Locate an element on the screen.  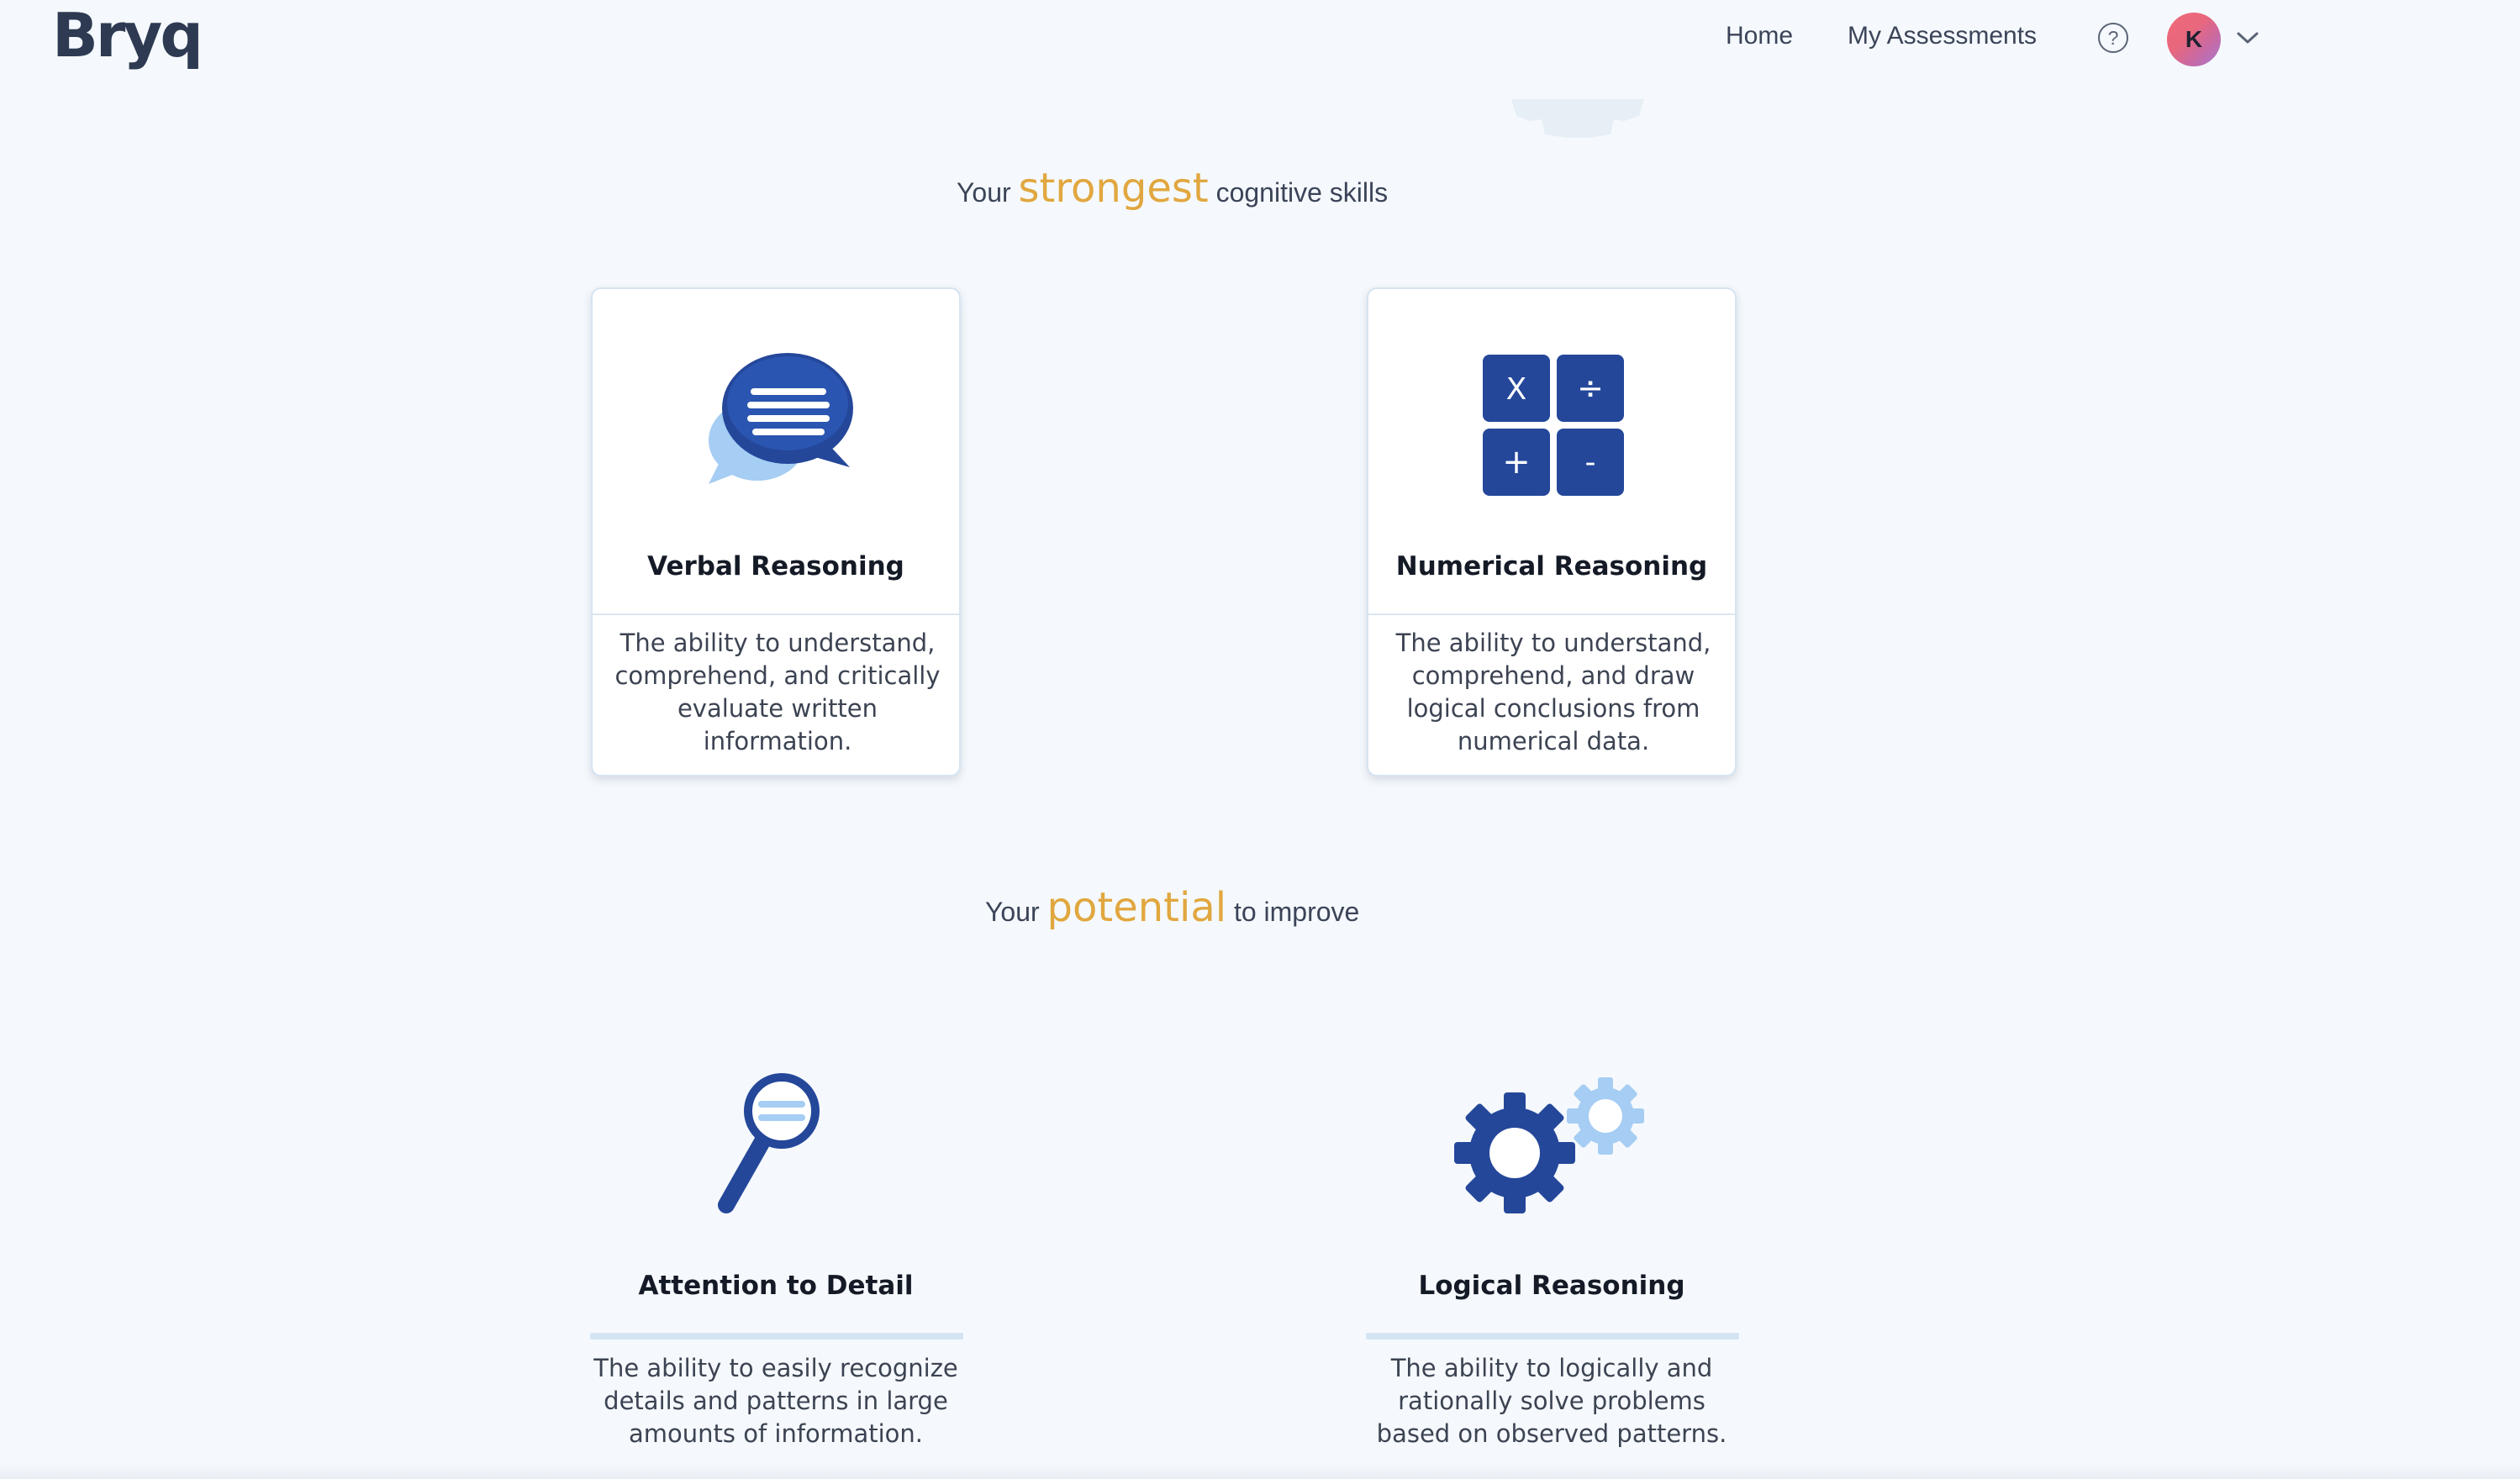
page-bottom-edge is located at coordinates (1260, 1471).